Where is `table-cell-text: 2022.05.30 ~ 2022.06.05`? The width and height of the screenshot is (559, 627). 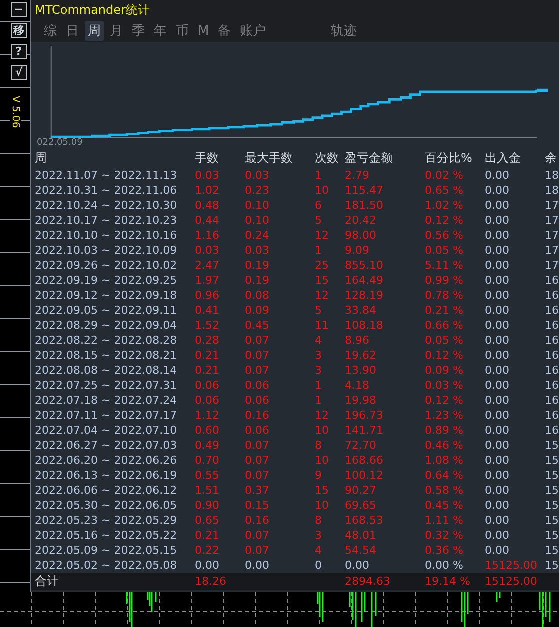
table-cell-text: 2022.05.30 ~ 2022.06.05 is located at coordinates (106, 505).